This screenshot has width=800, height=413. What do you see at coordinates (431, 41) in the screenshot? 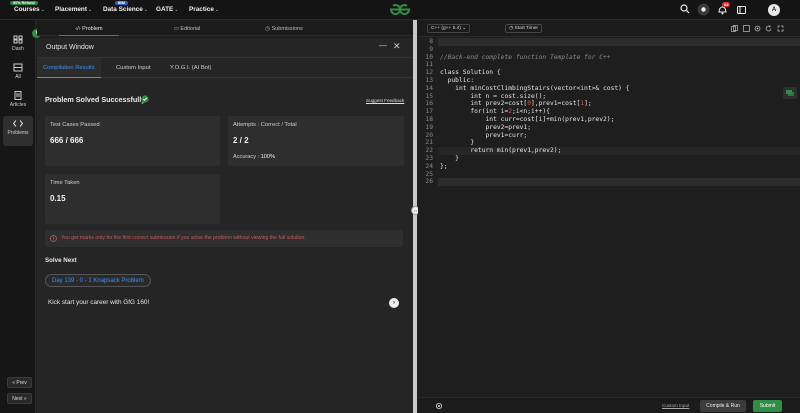
I see `line-number: 8` at bounding box center [431, 41].